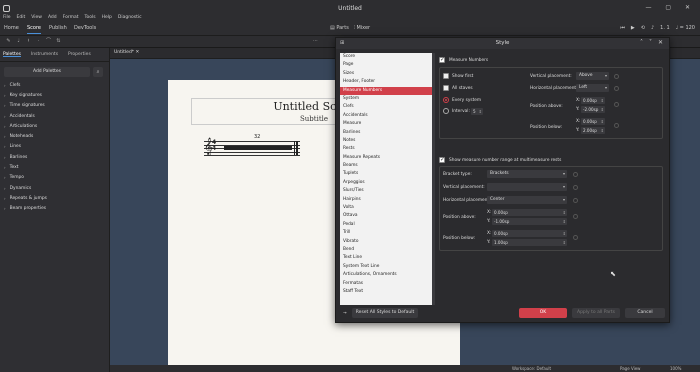 The height and width of the screenshot is (372, 700). What do you see at coordinates (258, 148) in the screenshot?
I see `multimeasure-rest` at bounding box center [258, 148].